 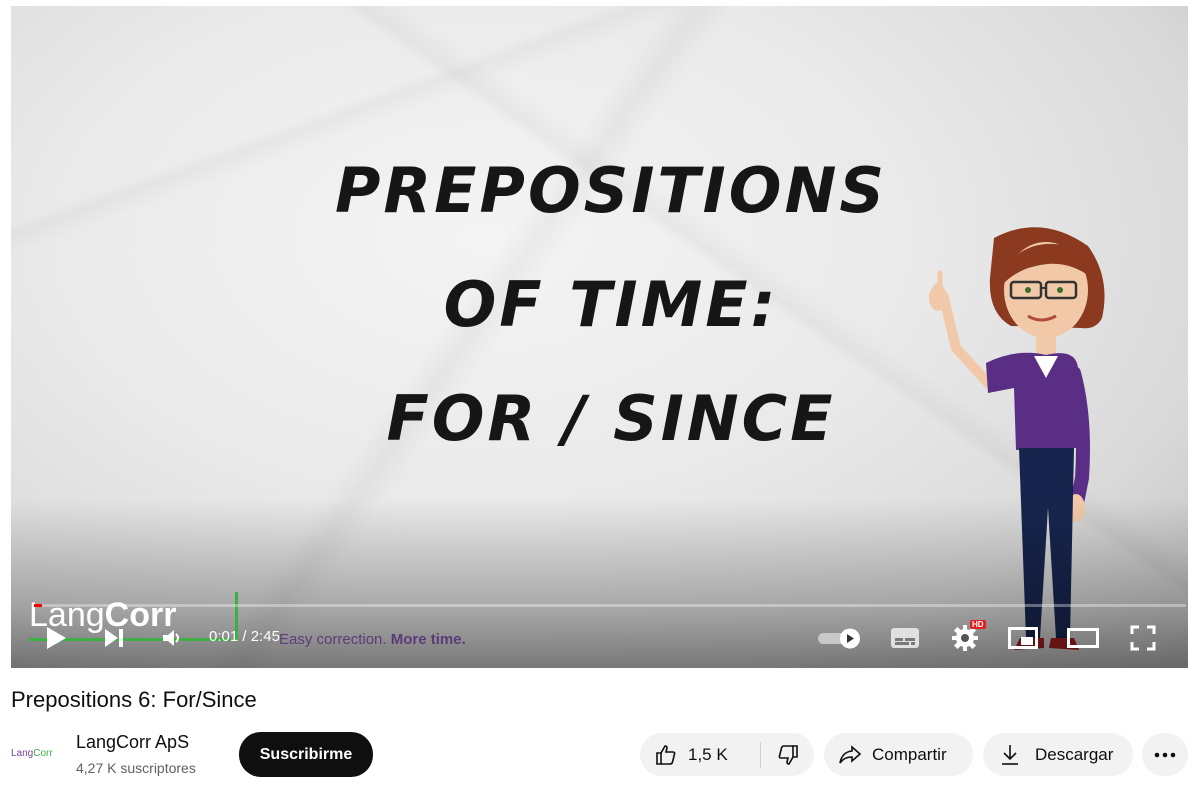 I want to click on like-dislike-group: 1,5 K, so click(x=727, y=754).